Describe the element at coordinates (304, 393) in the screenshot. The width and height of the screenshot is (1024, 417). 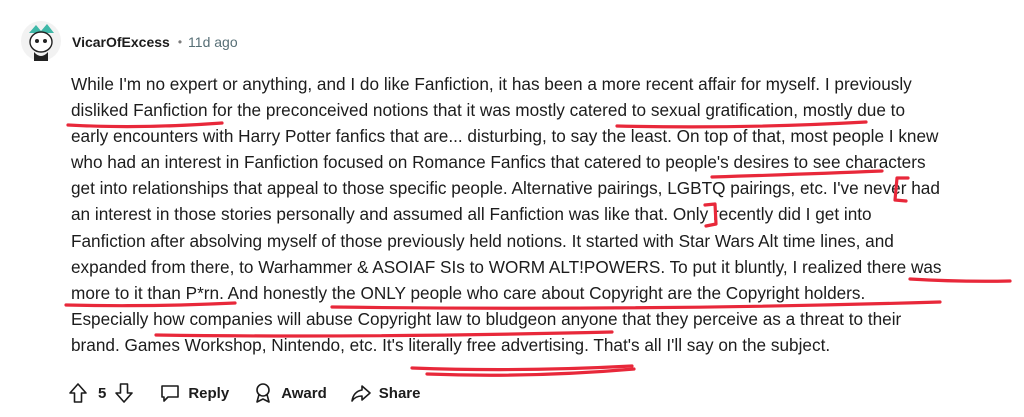
I see `award-label: Award` at that location.